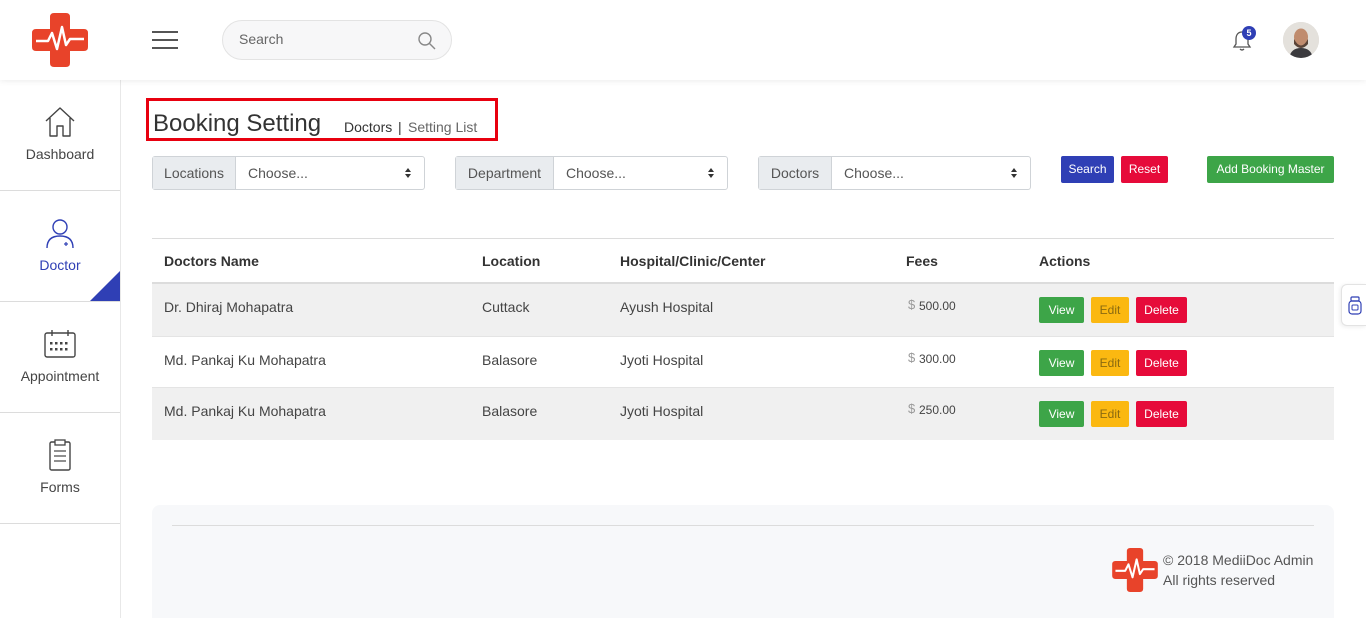 The height and width of the screenshot is (618, 1366). Describe the element at coordinates (1087, 169) in the screenshot. I see `search-button: Search` at that location.